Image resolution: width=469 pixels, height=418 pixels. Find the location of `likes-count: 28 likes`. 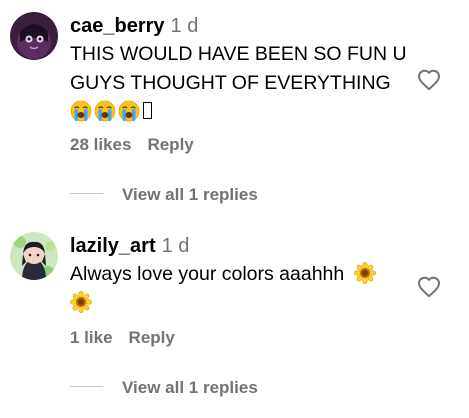

likes-count: 28 likes is located at coordinates (100, 144).